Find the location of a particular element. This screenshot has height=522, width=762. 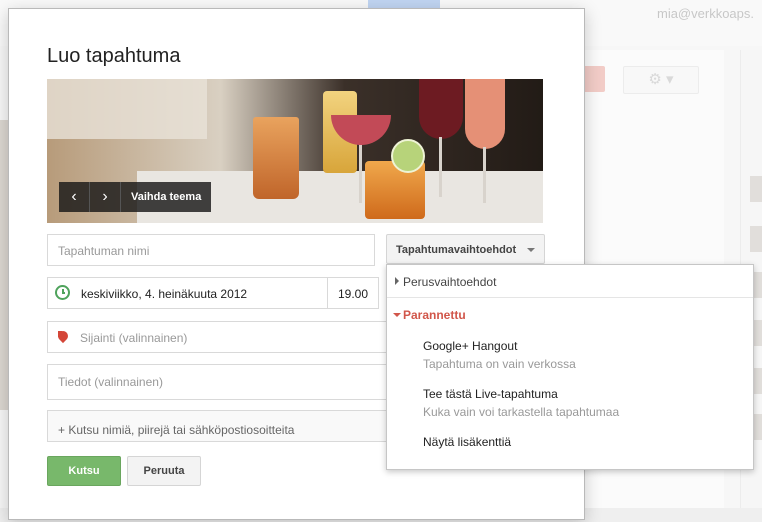

location-pin-tail is located at coordinates (60, 334).